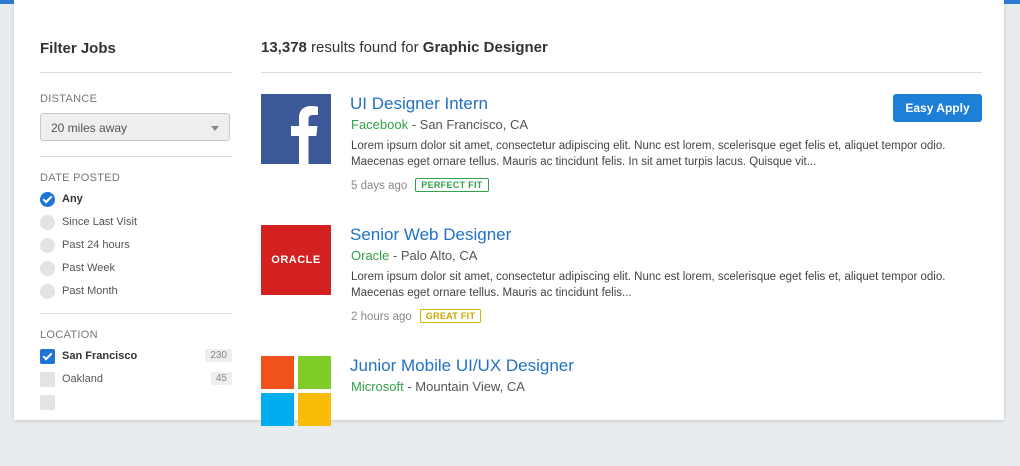 This screenshot has height=466, width=1020. I want to click on company-name: Microsoft, so click(377, 386).